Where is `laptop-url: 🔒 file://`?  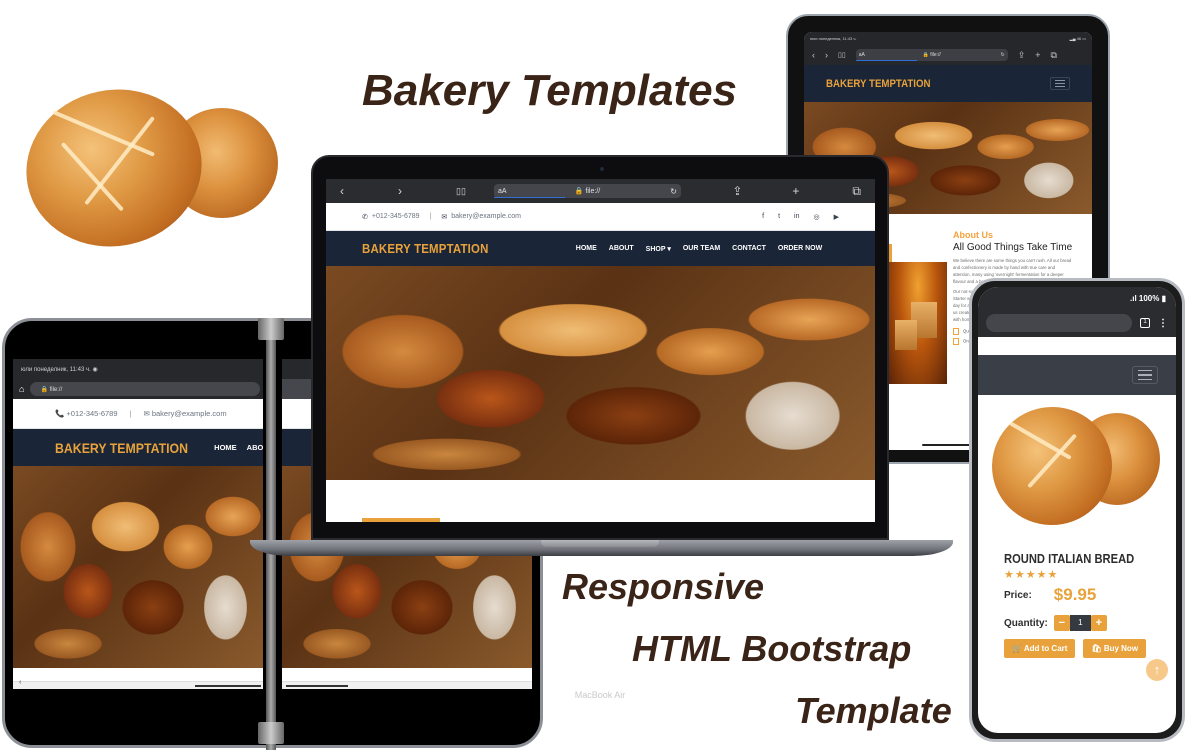
laptop-url: 🔒 file:// is located at coordinates (587, 191).